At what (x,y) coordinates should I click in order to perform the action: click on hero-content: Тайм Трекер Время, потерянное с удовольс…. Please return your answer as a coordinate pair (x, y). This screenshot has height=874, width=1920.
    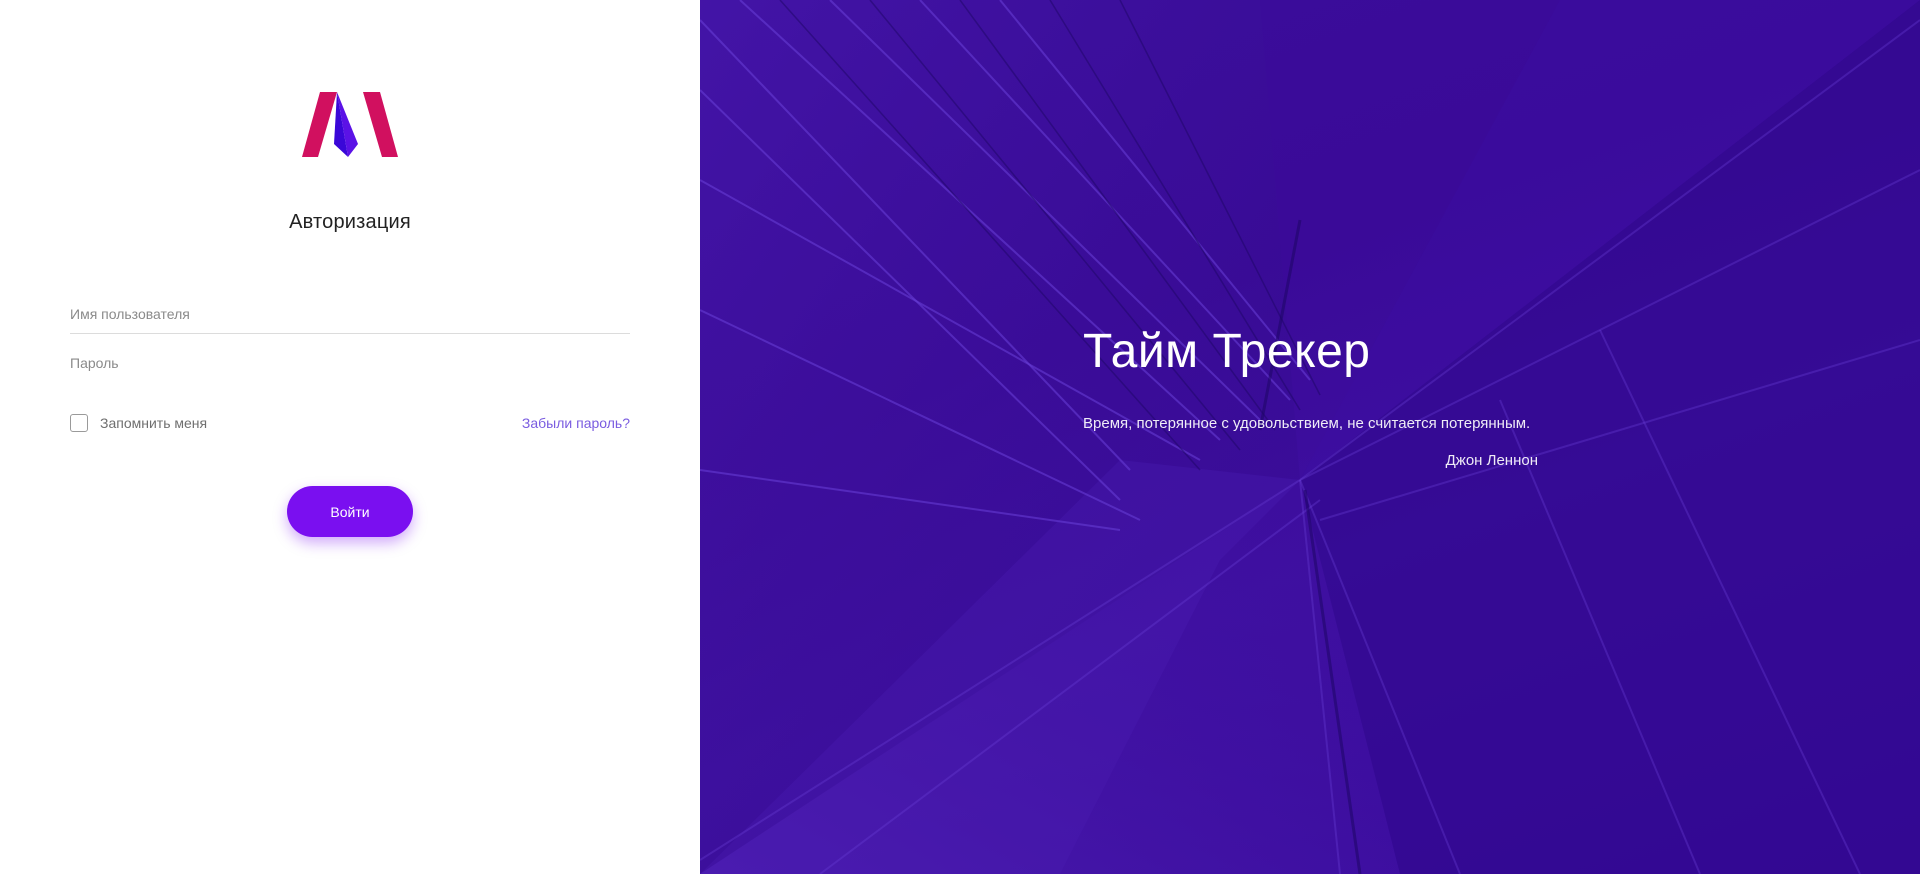
    Looking at the image, I should click on (1310, 395).